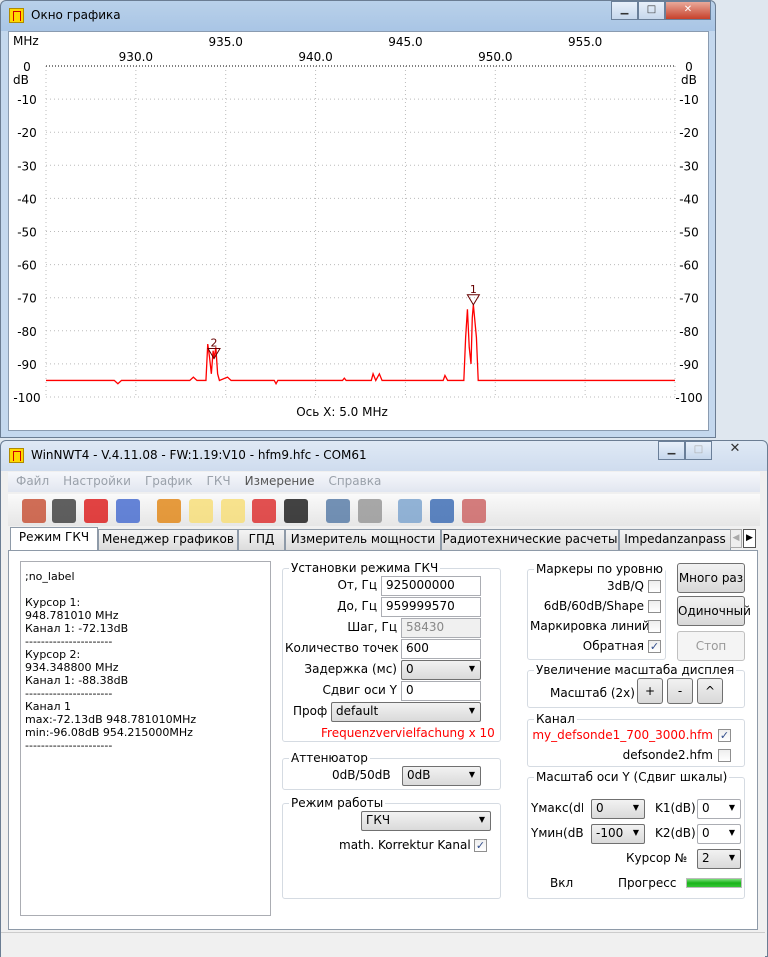 The width and height of the screenshot is (768, 957). What do you see at coordinates (64, 511) in the screenshot?
I see `print-icon` at bounding box center [64, 511].